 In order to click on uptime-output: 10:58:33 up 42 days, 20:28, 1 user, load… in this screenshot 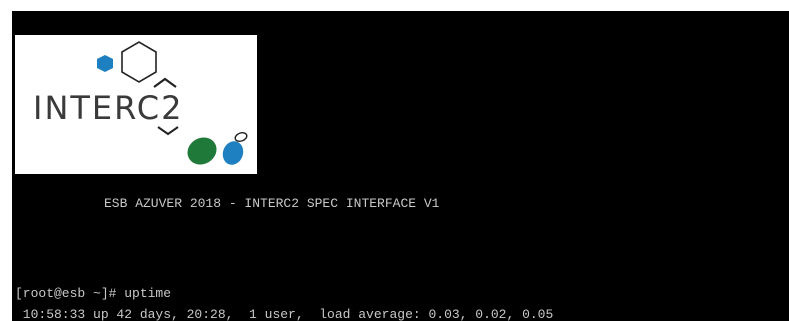, I will do `click(284, 314)`.